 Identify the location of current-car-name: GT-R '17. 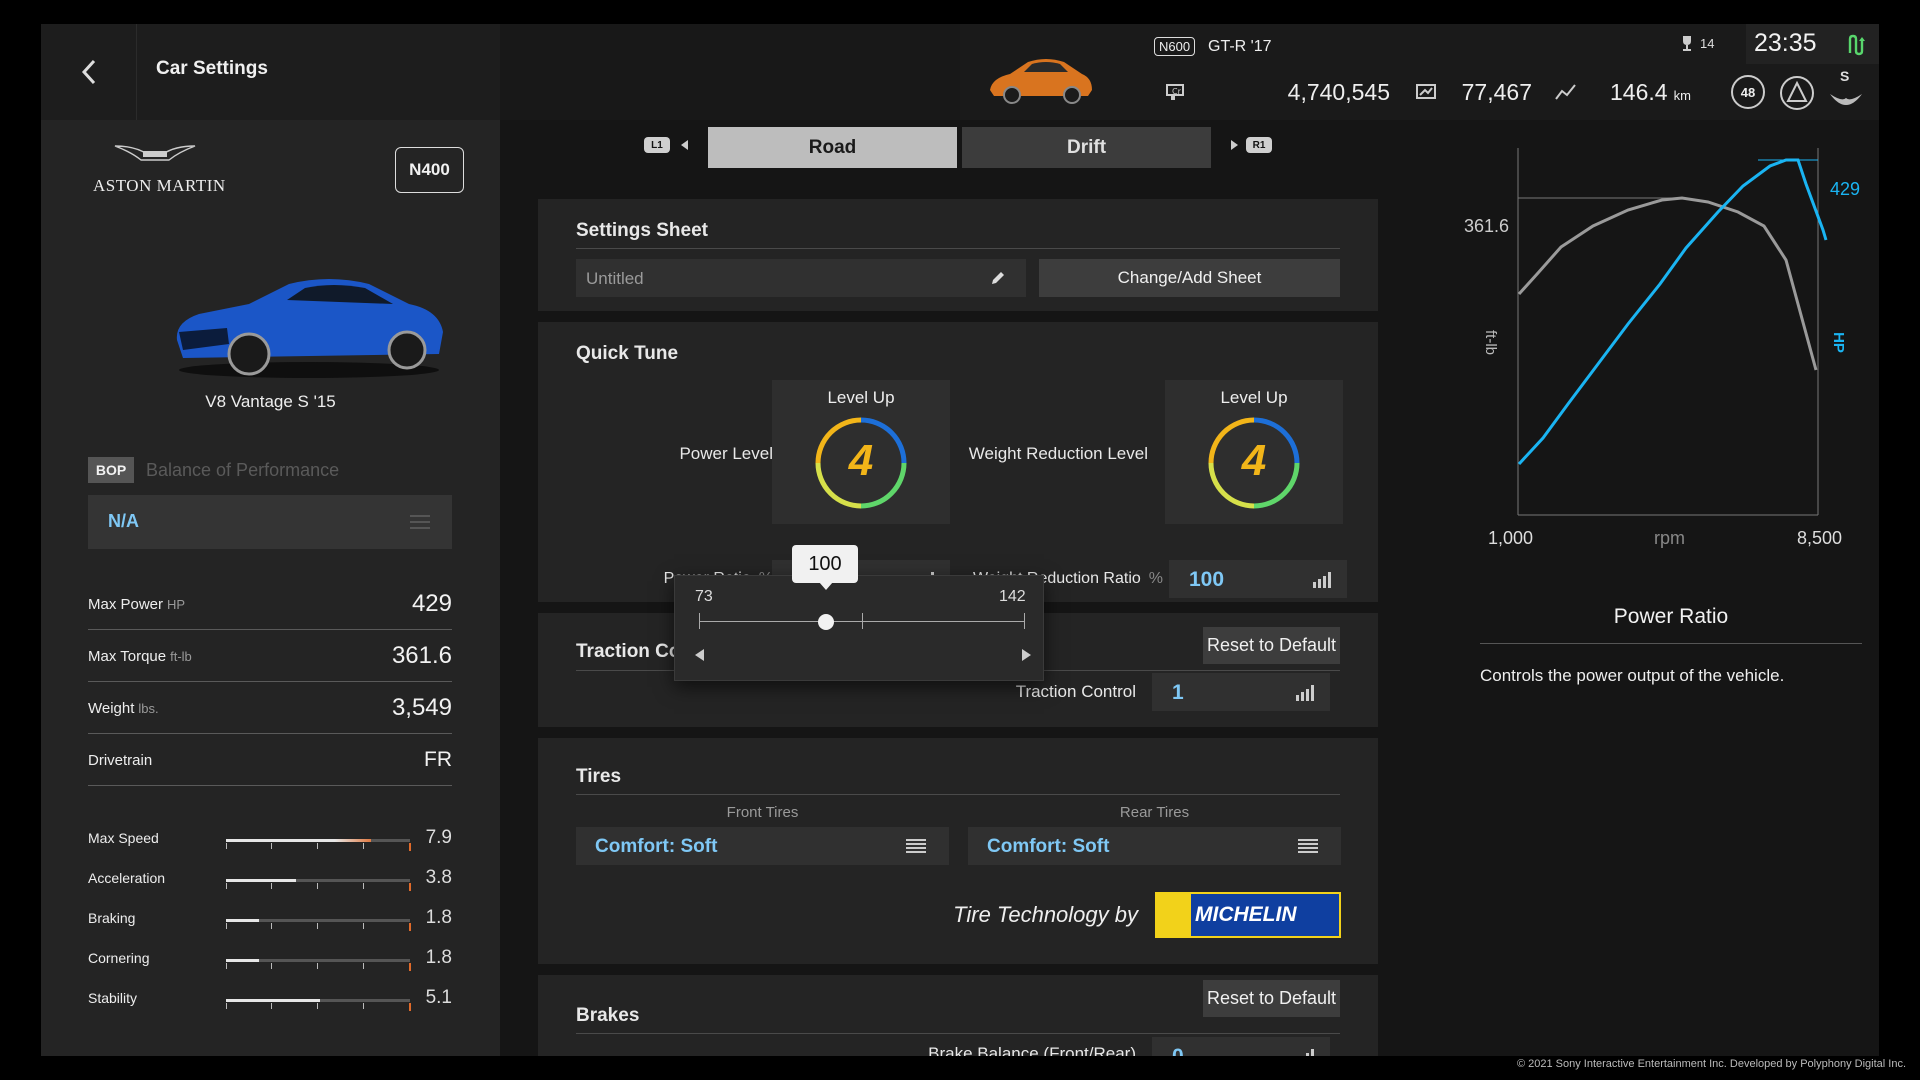
(1240, 46).